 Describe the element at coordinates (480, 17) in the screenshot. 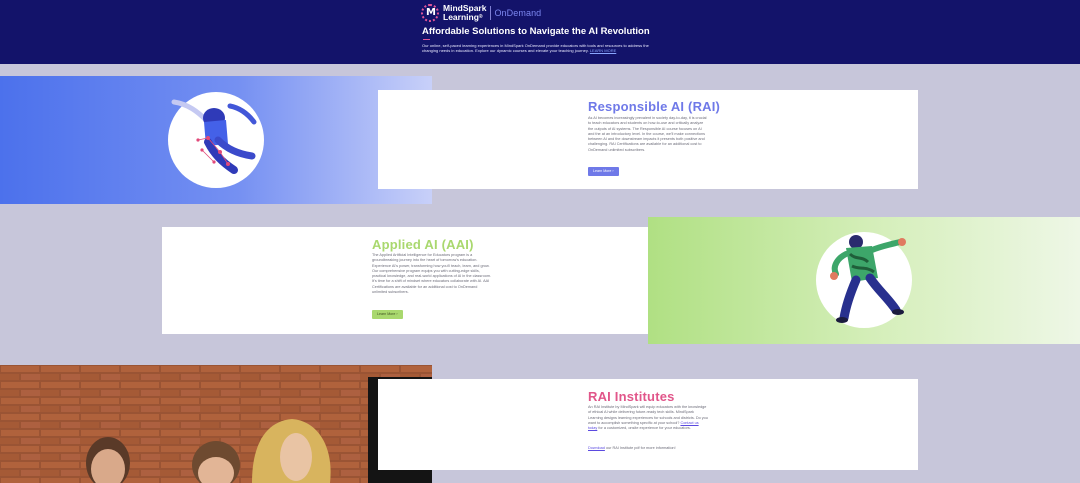

I see `logo-reg-mark: ®` at that location.